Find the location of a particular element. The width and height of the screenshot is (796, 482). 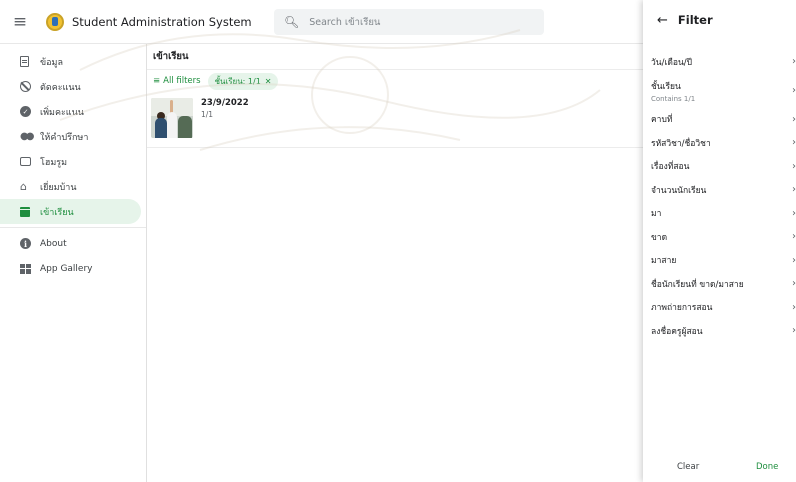

sidebar-item-label: App Gallery is located at coordinates (66, 268).